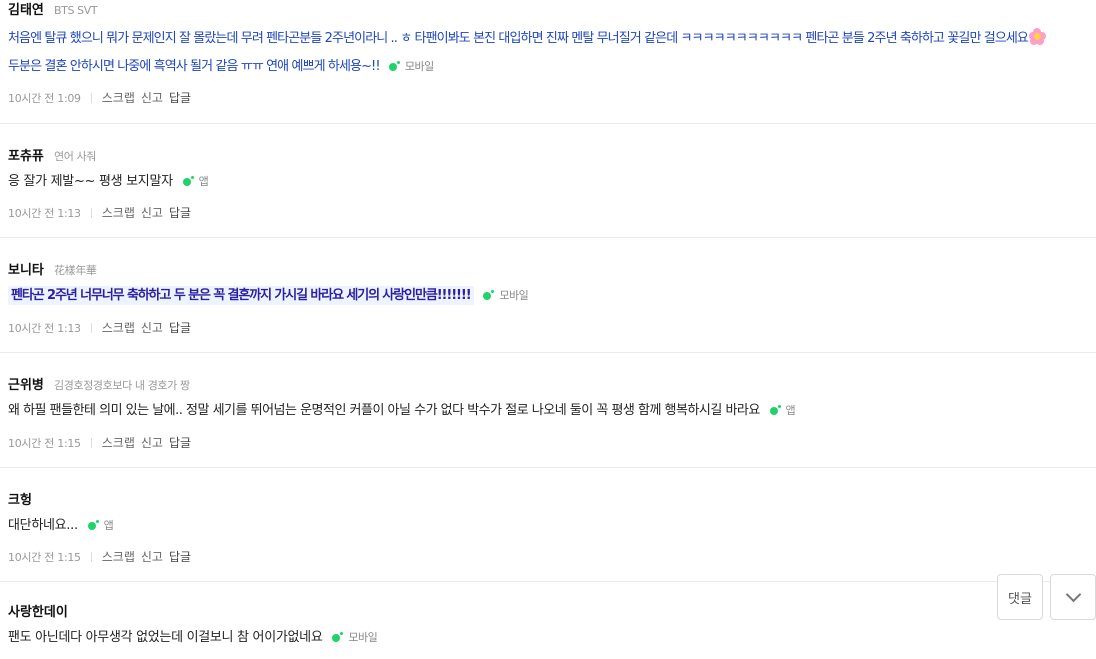 The height and width of the screenshot is (659, 1096). I want to click on comment-nickname: 보니타, so click(26, 270).